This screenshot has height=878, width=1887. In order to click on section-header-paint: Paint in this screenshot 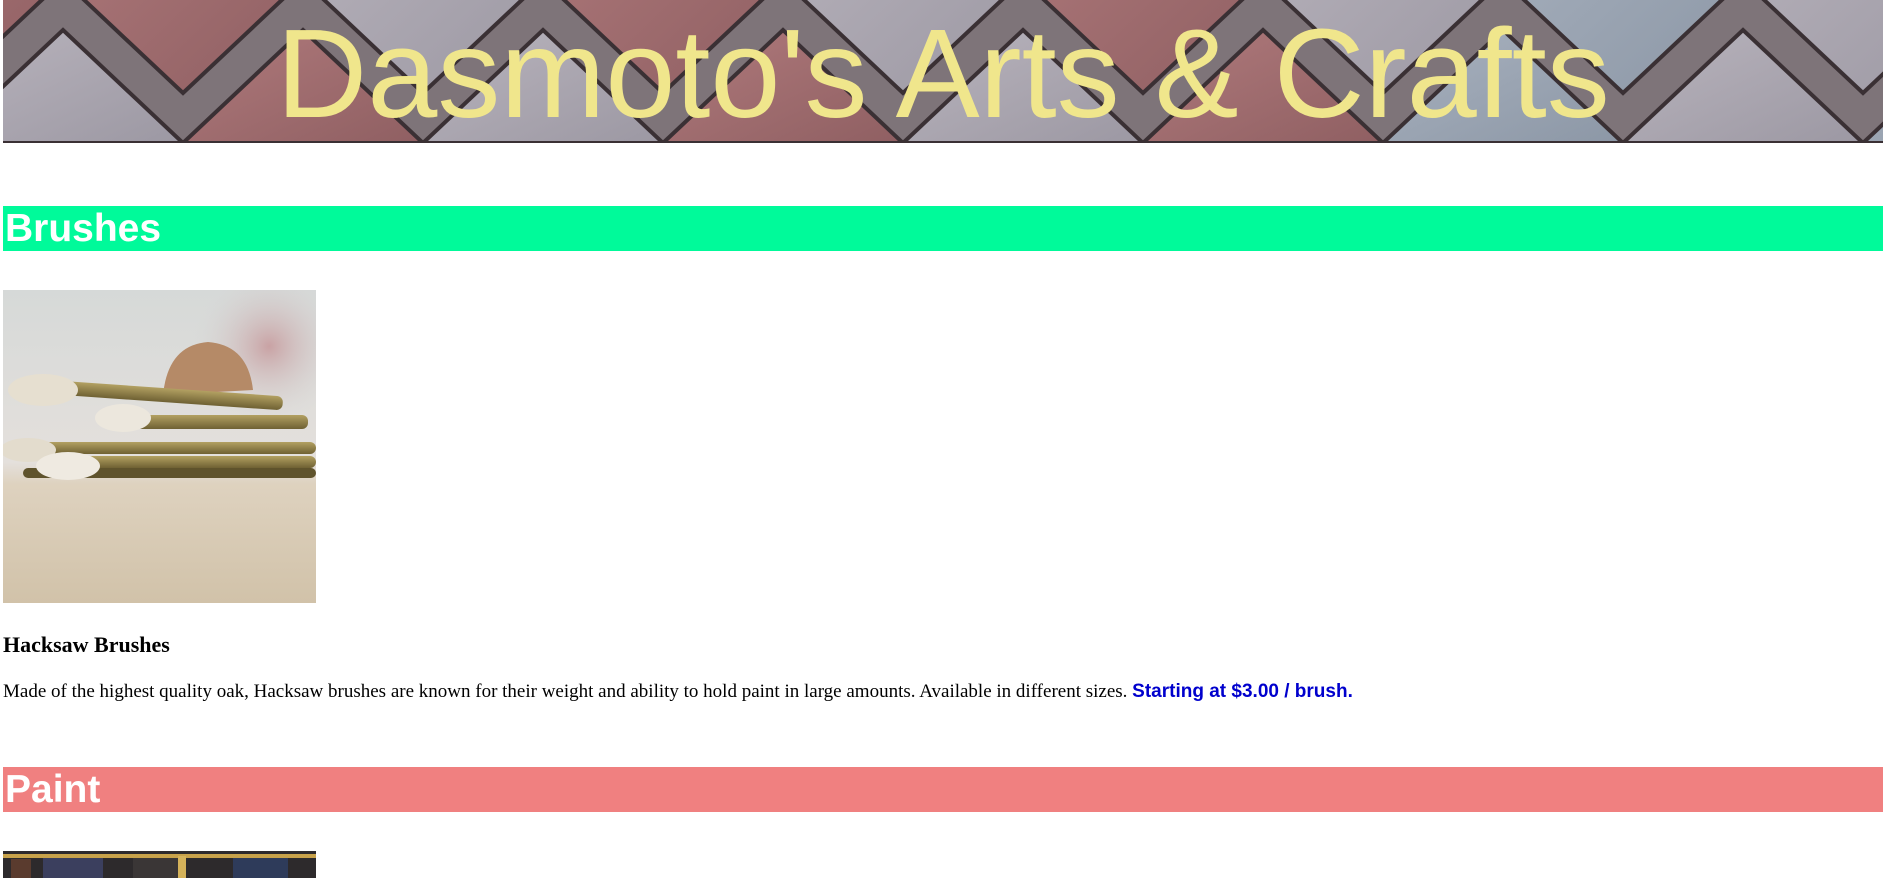, I will do `click(943, 789)`.